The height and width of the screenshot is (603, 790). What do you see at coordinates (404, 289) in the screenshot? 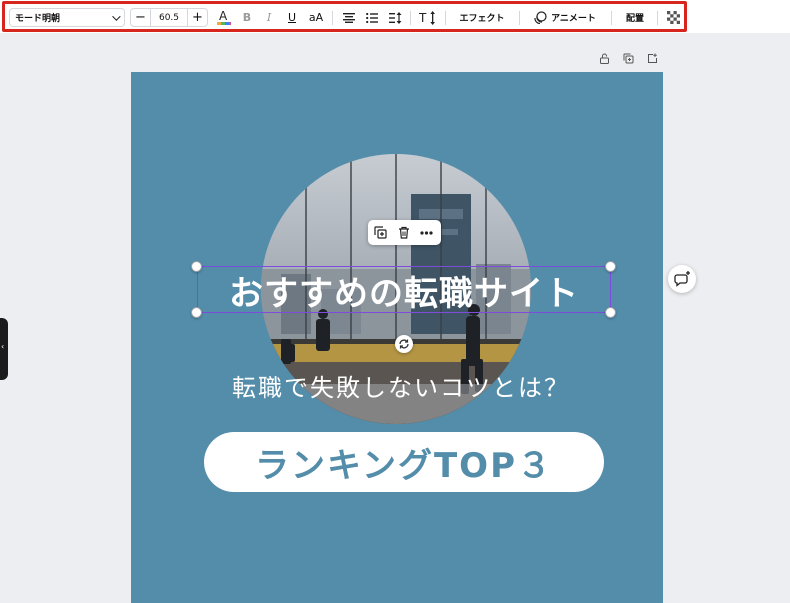
I see `selection-box` at bounding box center [404, 289].